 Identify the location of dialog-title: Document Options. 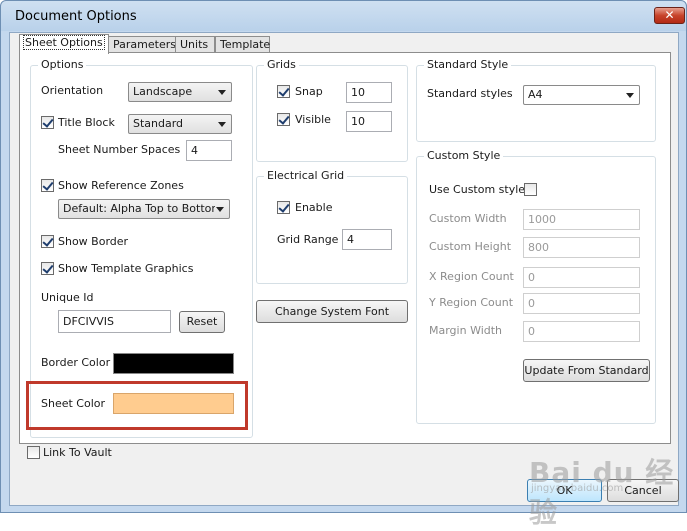
(76, 16).